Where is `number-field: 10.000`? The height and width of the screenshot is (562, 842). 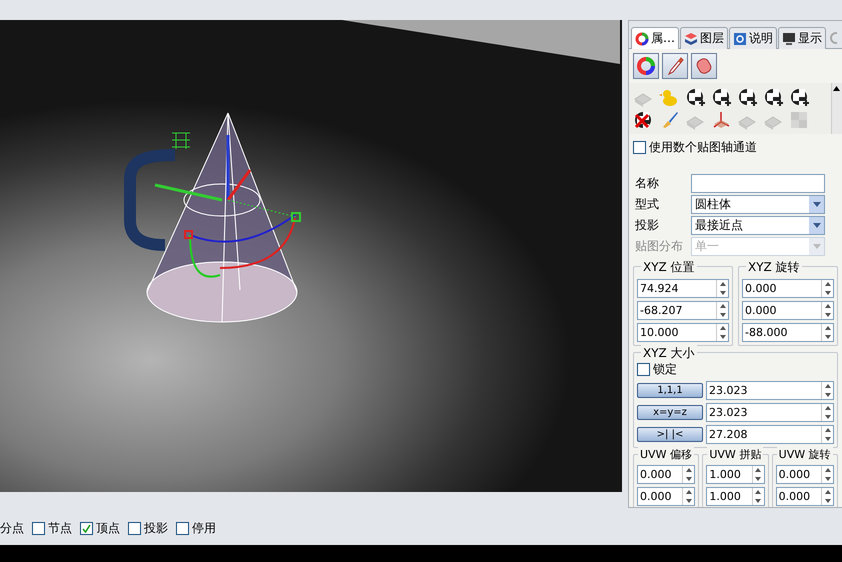 number-field: 10.000 is located at coordinates (683, 332).